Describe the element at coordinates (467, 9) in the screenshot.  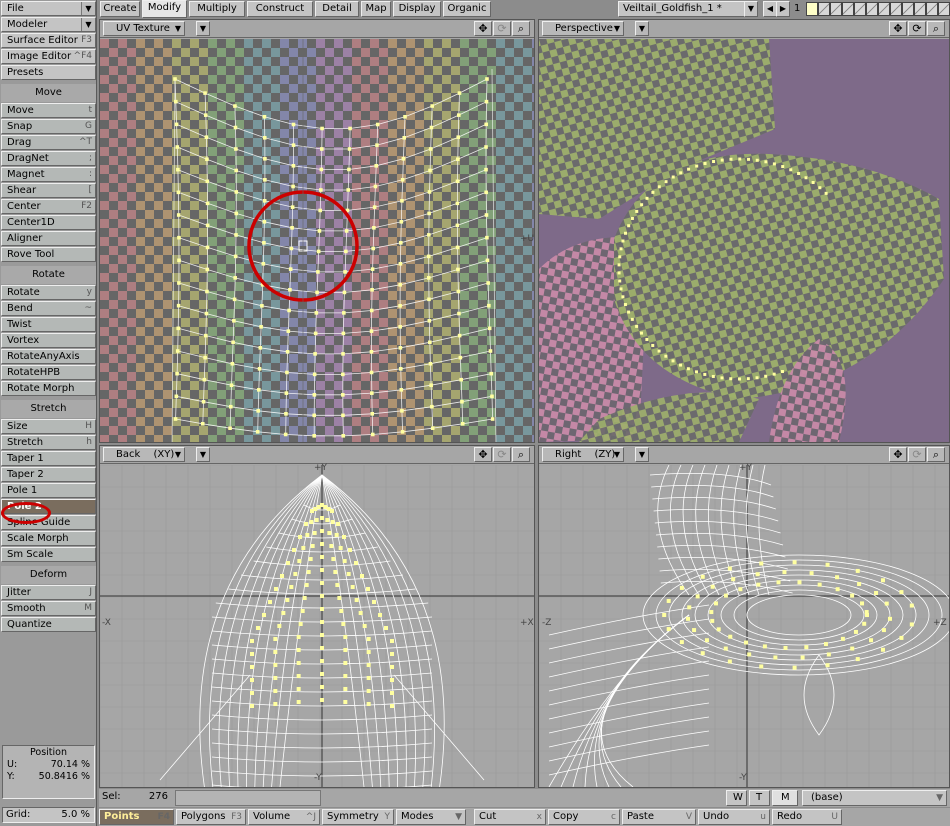
I see `tab-organic: Organic` at that location.